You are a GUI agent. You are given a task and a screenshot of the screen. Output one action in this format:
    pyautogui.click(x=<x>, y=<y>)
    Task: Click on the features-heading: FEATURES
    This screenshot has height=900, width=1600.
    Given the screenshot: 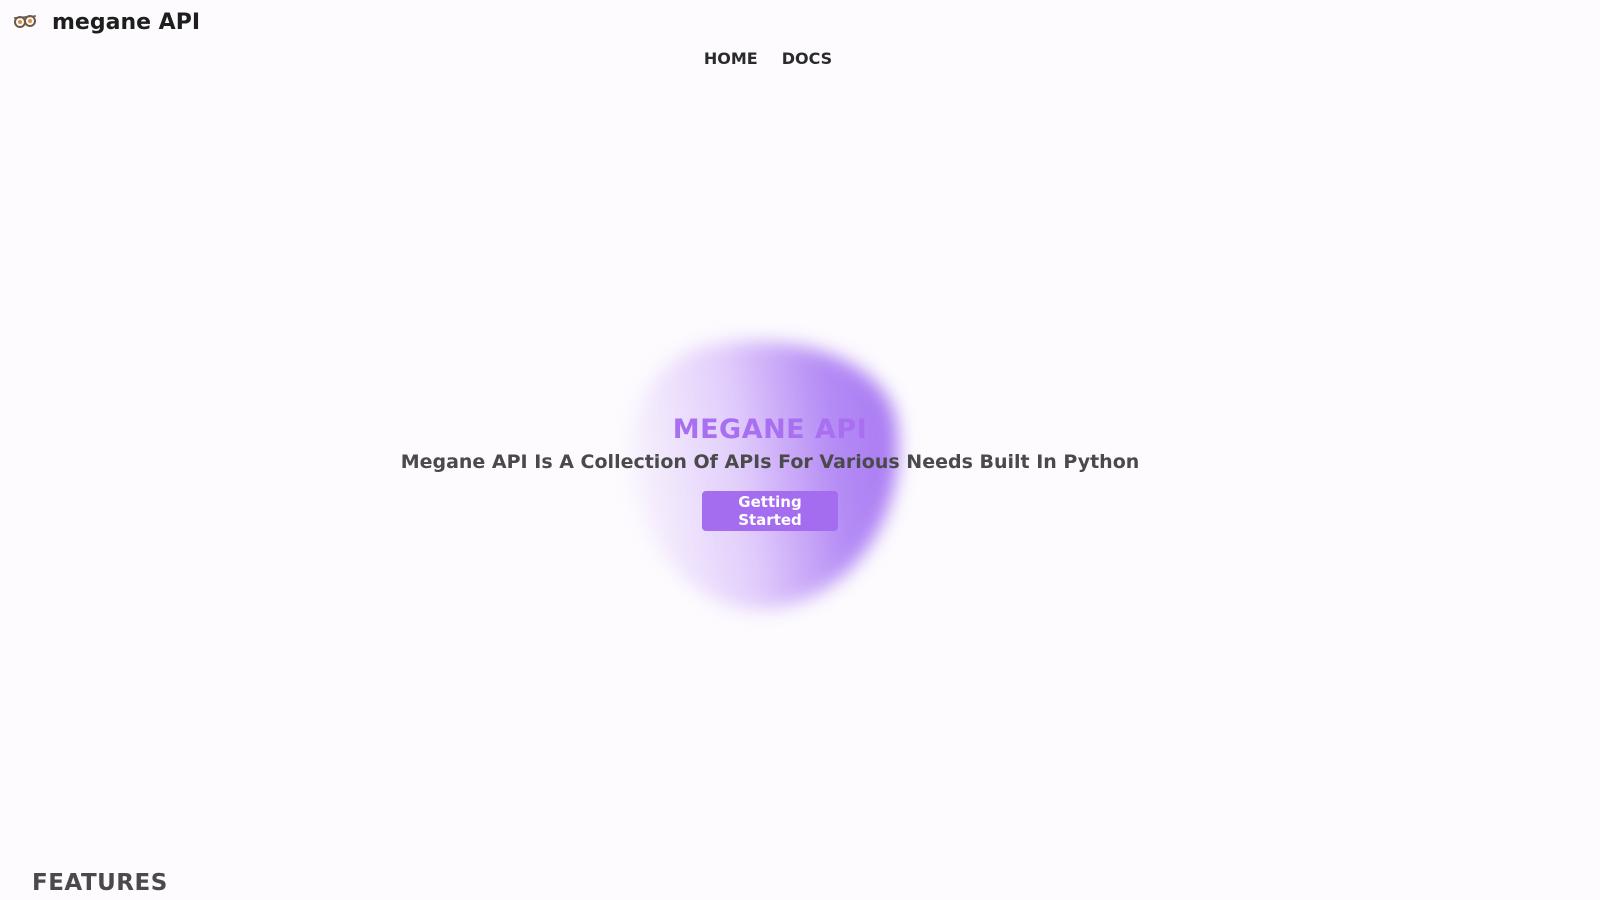 What is the action you would take?
    pyautogui.click(x=100, y=883)
    